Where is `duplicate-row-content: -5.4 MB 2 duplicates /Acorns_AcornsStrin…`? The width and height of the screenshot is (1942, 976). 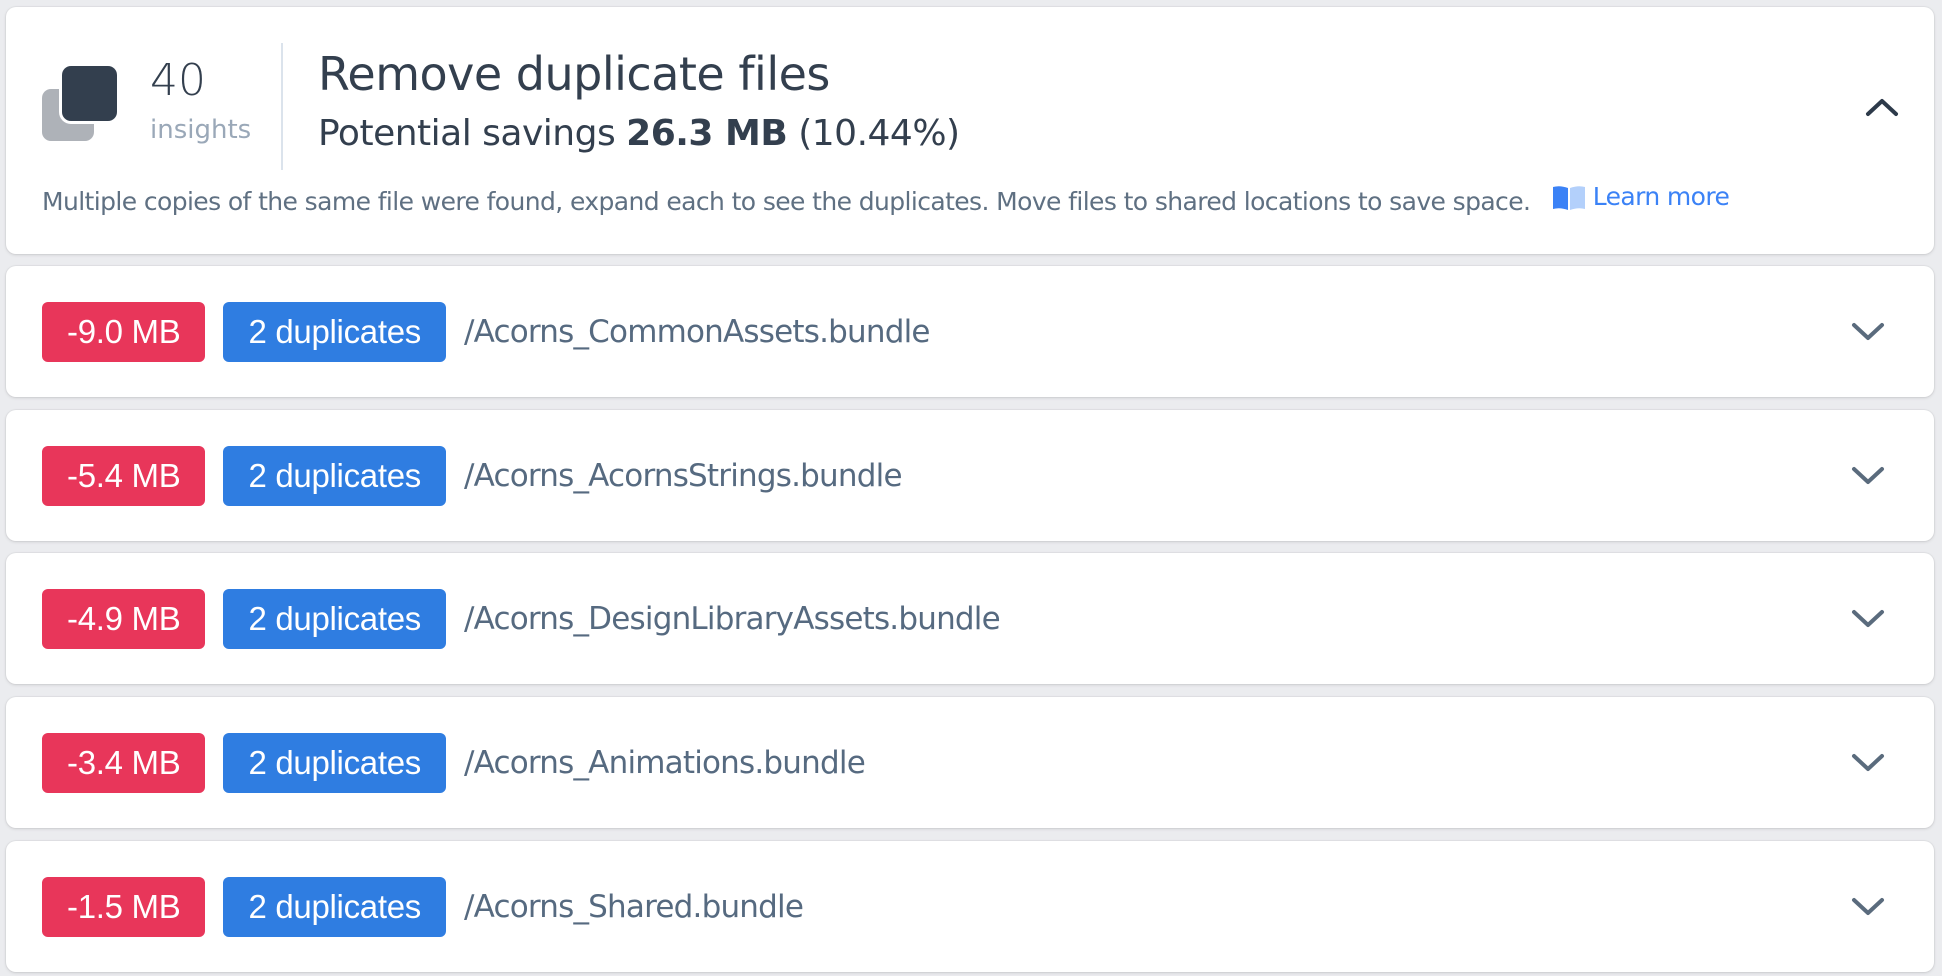
duplicate-row-content: -5.4 MB 2 duplicates /Acorns_AcornsStrin… is located at coordinates (472, 476).